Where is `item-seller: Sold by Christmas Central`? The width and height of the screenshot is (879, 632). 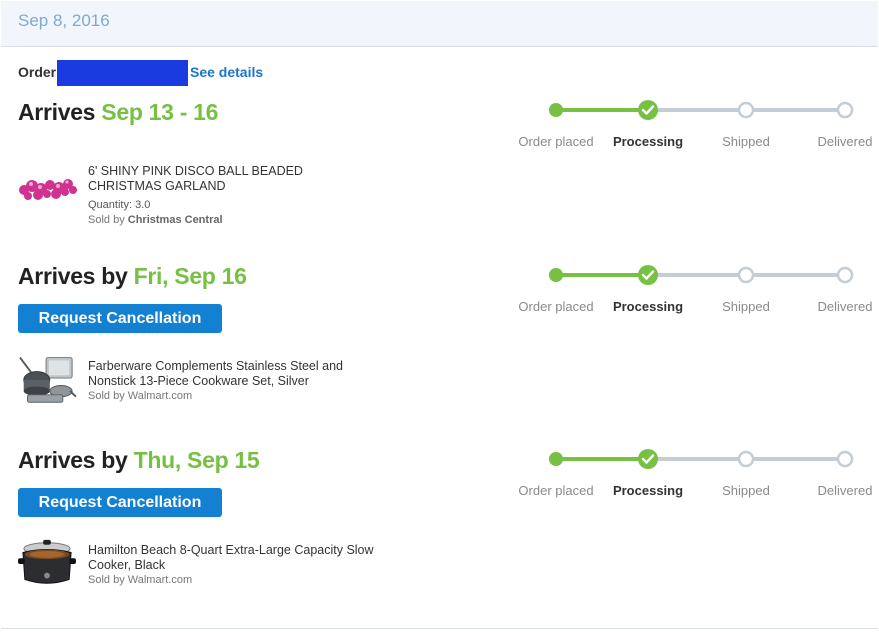
item-seller: Sold by Christmas Central is located at coordinates (155, 220).